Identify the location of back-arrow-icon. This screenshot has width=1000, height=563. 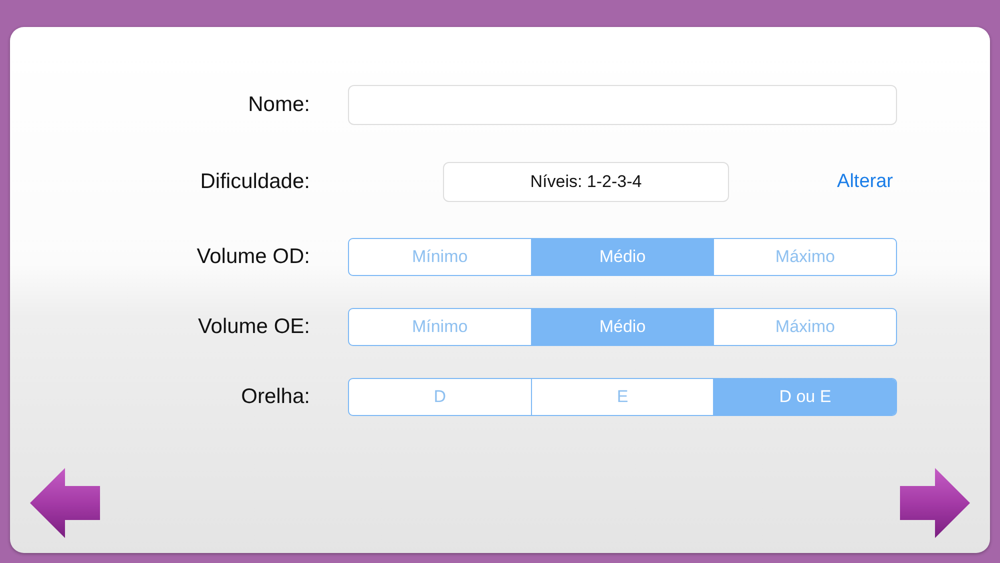
(65, 503).